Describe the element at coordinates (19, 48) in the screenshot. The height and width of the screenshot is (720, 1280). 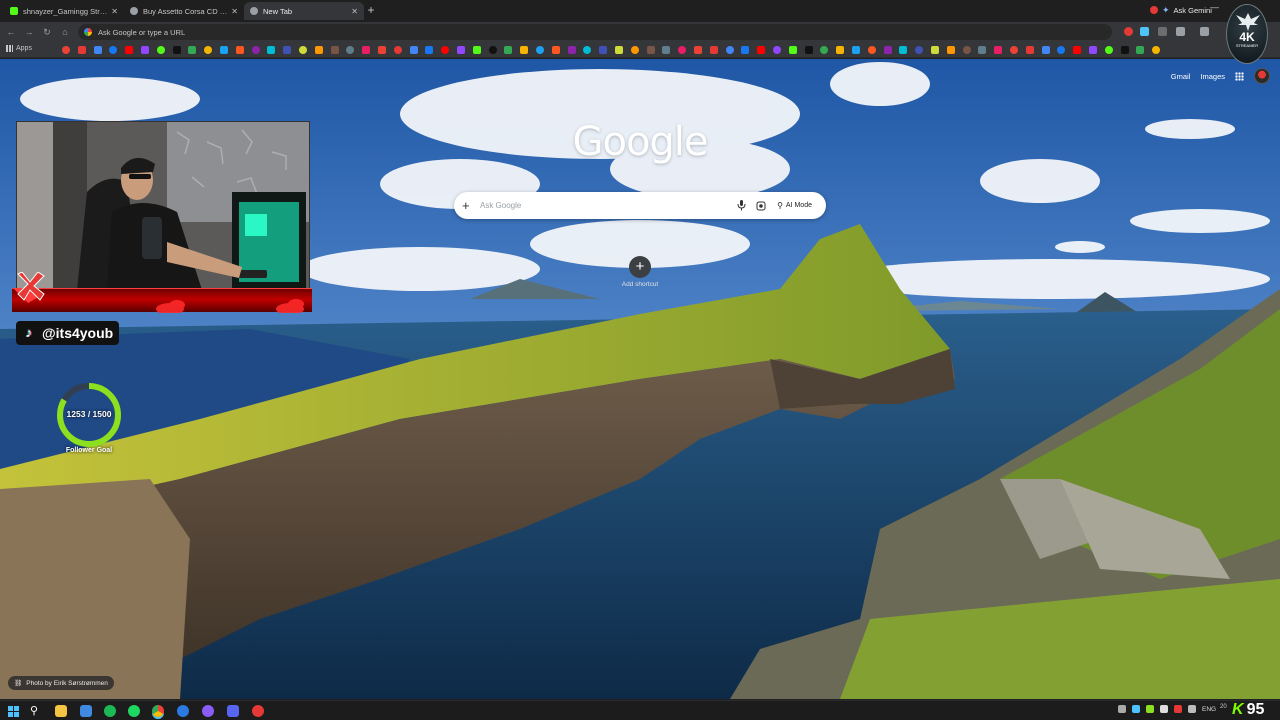
I see `apps-shortcut: Apps` at that location.